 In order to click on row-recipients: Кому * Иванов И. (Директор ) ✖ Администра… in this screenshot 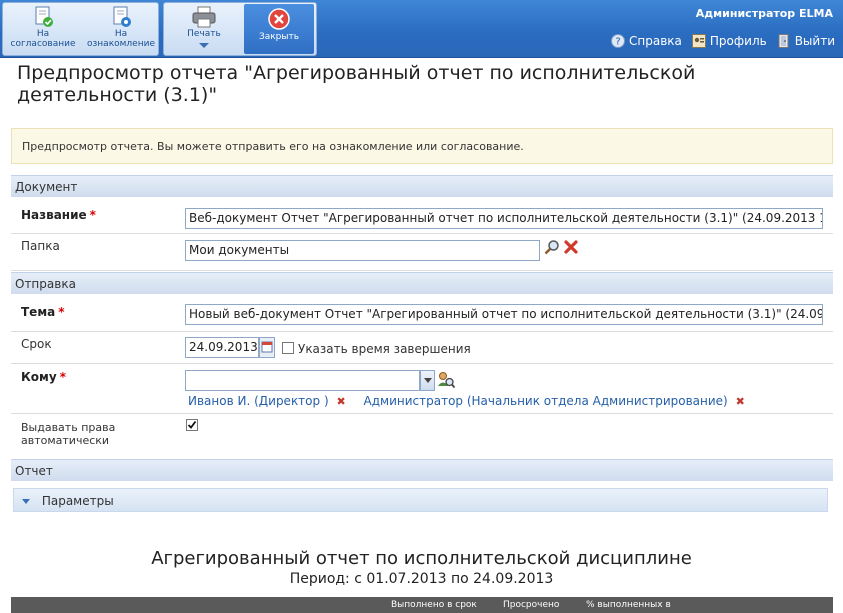, I will do `click(422, 389)`.